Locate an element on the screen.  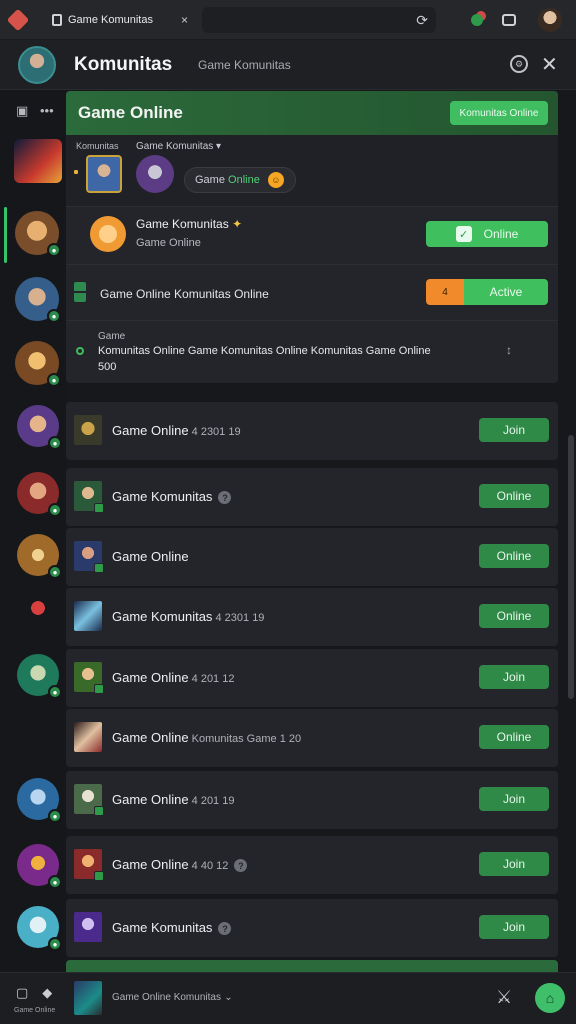
list-item: Game Online 4 201 12 Join is located at coordinates (312, 678).